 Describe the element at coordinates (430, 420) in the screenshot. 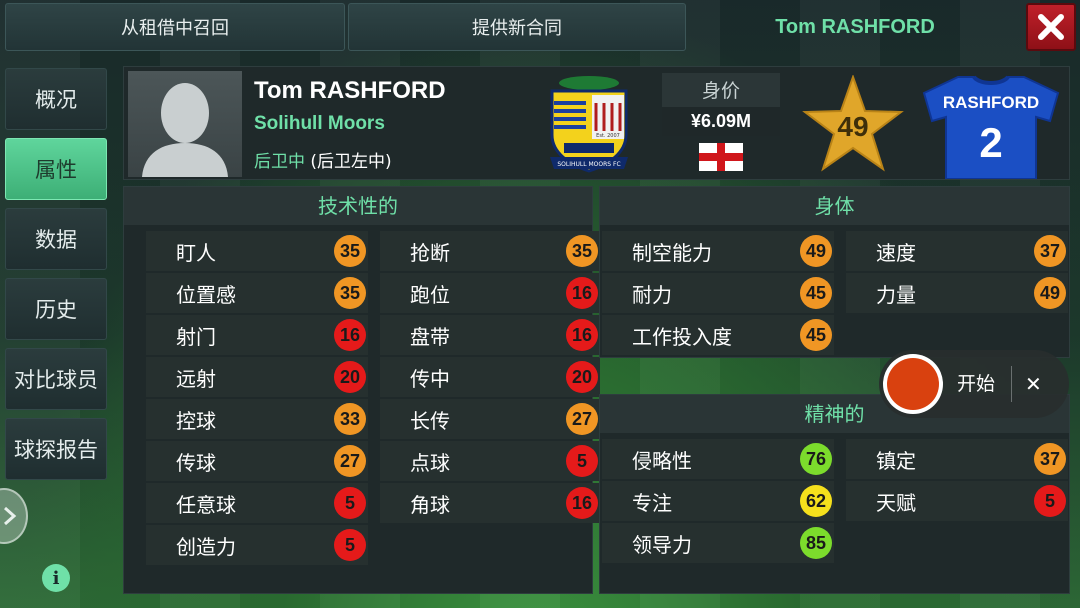

I see `attribute-label: 长传` at that location.